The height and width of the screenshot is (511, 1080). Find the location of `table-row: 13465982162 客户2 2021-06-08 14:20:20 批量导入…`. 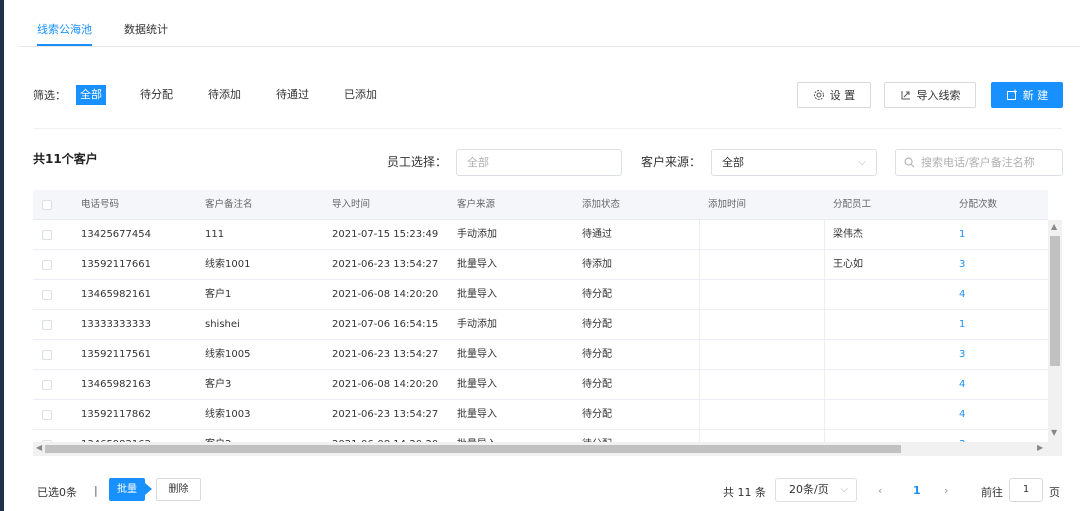

table-row: 13465982162 客户2 2021-06-08 14:20:20 批量导入… is located at coordinates (540, 436).